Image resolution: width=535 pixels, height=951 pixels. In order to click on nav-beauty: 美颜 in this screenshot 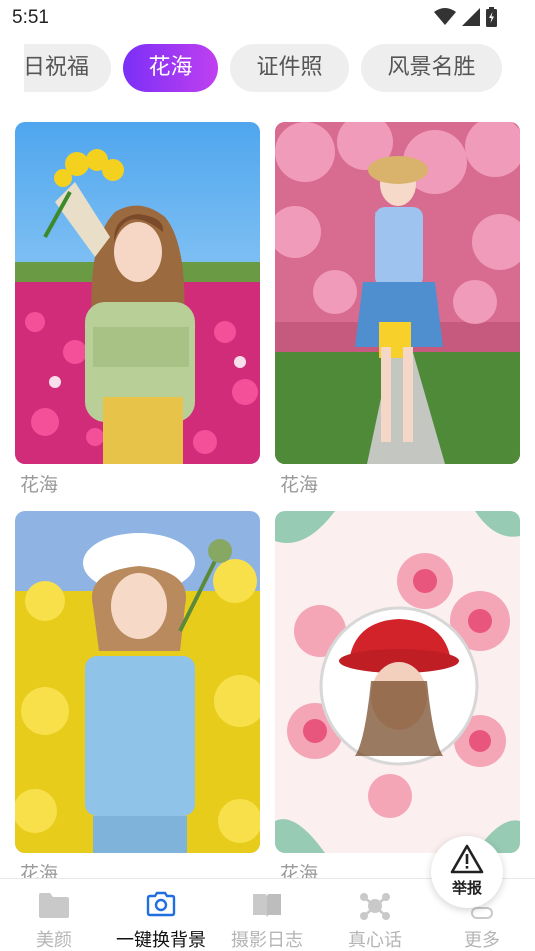, I will do `click(54, 915)`.